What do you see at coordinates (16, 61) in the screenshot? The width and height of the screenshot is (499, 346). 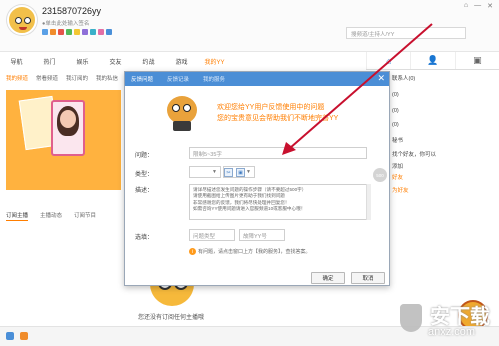 I see `nav-item-navigation: 导航` at bounding box center [16, 61].